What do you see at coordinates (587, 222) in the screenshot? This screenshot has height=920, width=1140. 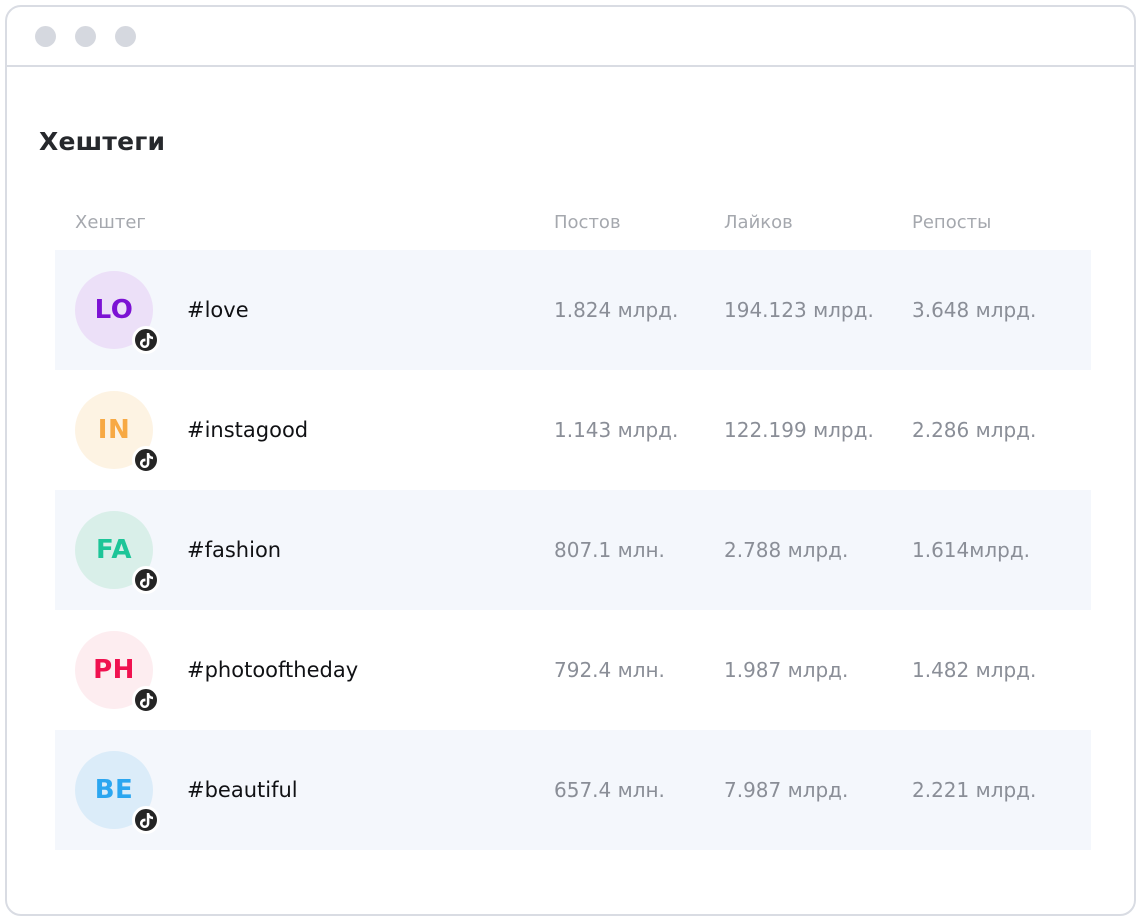 I see `column-header-posts: Постов` at bounding box center [587, 222].